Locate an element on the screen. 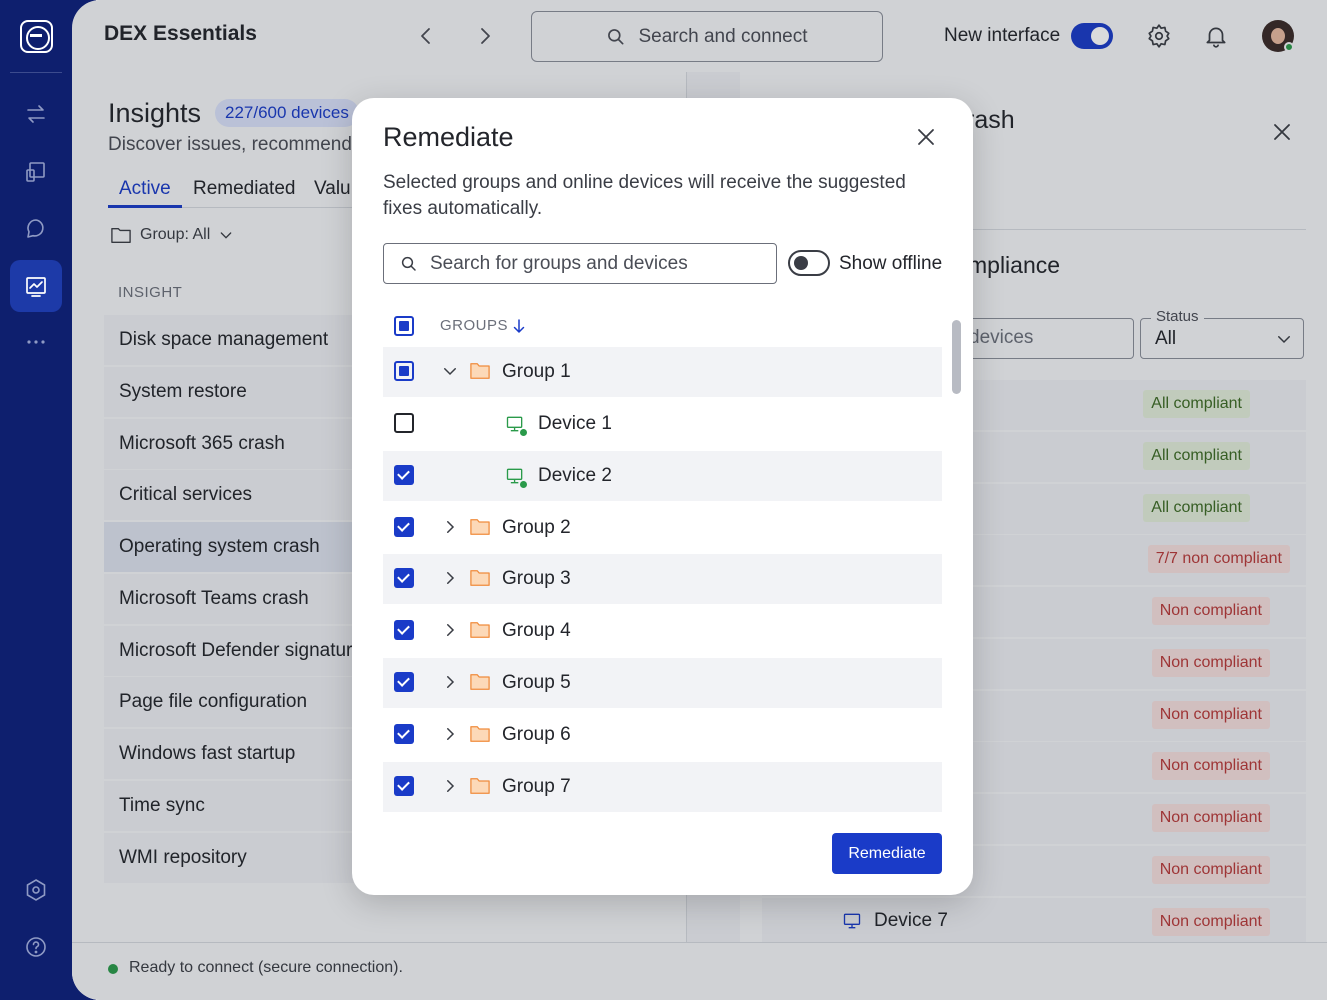  rail-item-settings is located at coordinates (36, 890).